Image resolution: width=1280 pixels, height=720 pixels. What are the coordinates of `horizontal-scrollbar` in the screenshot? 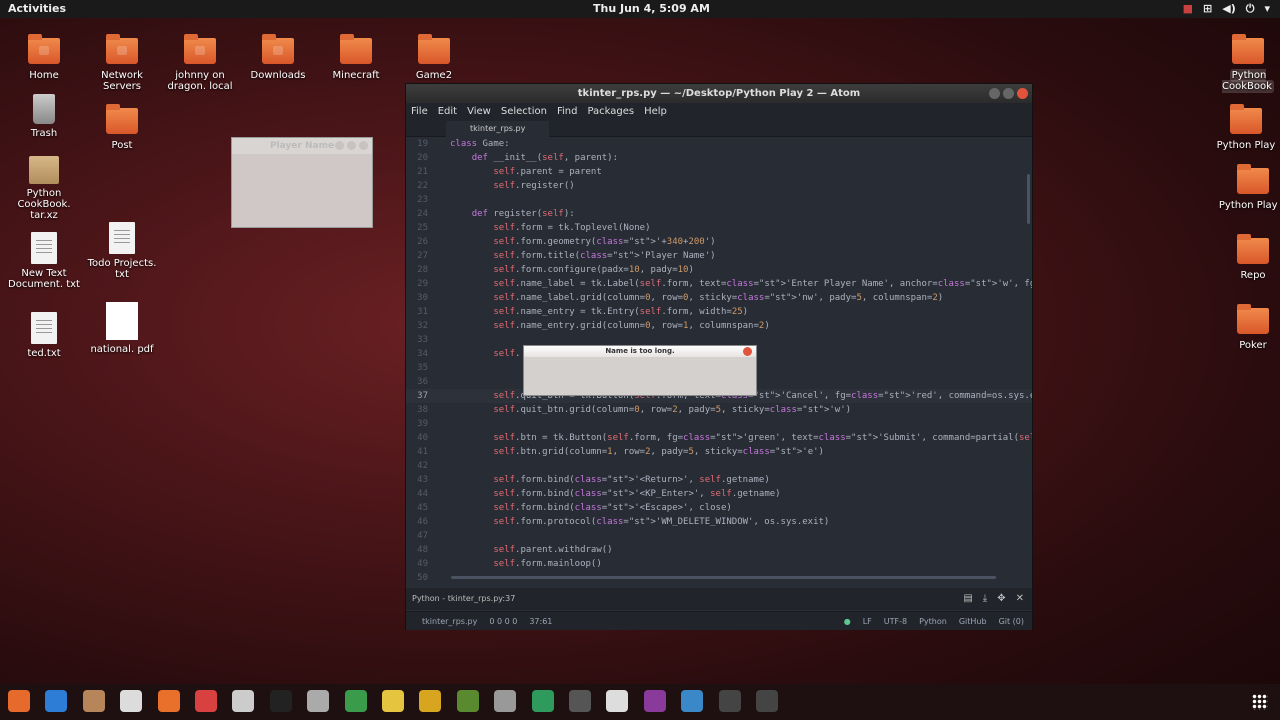 It's located at (723, 577).